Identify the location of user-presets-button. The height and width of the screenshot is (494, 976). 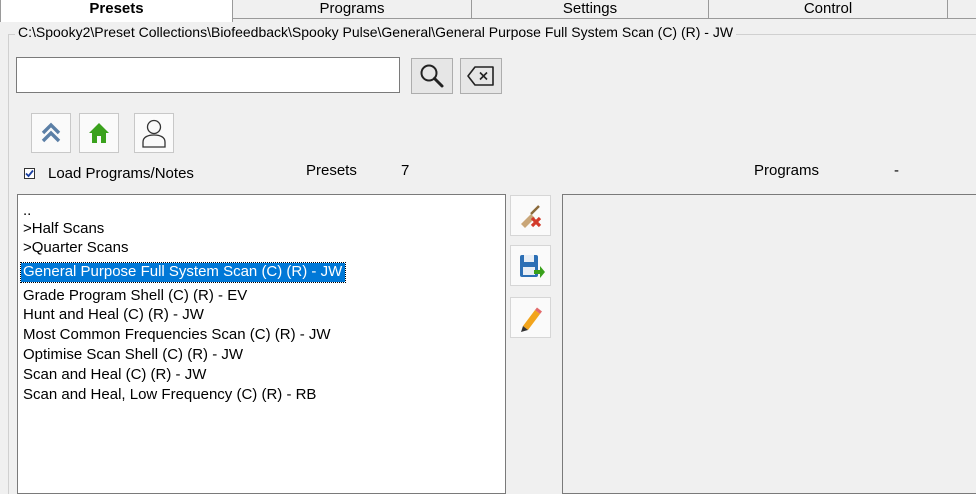
(154, 133).